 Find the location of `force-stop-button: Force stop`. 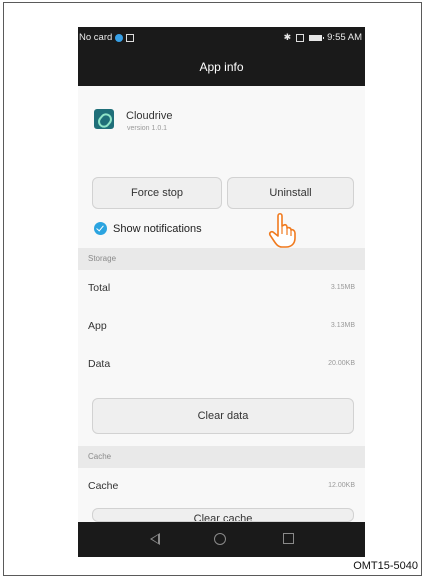

force-stop-button: Force stop is located at coordinates (157, 193).